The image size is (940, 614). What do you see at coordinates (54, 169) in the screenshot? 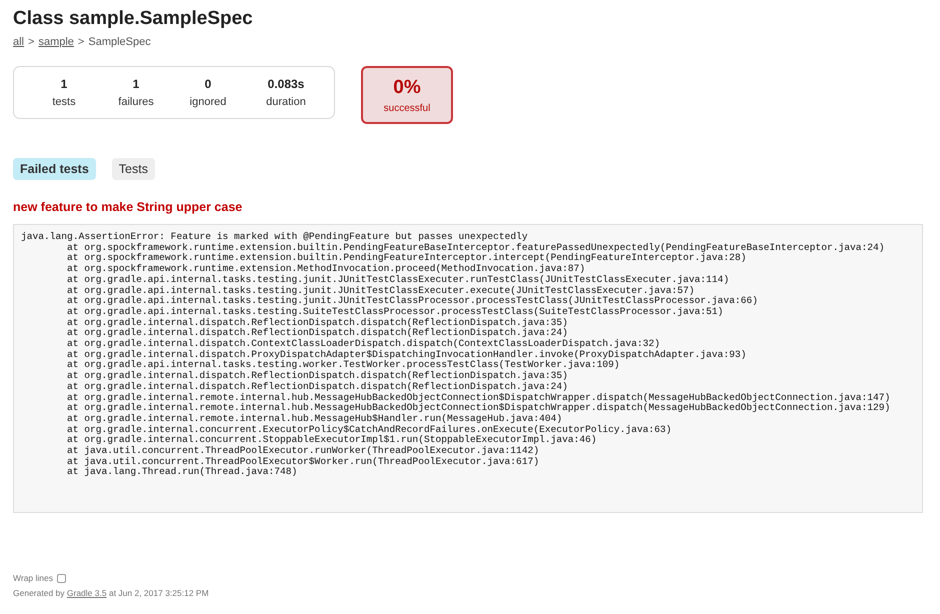
I see `tab: Failed tests` at bounding box center [54, 169].